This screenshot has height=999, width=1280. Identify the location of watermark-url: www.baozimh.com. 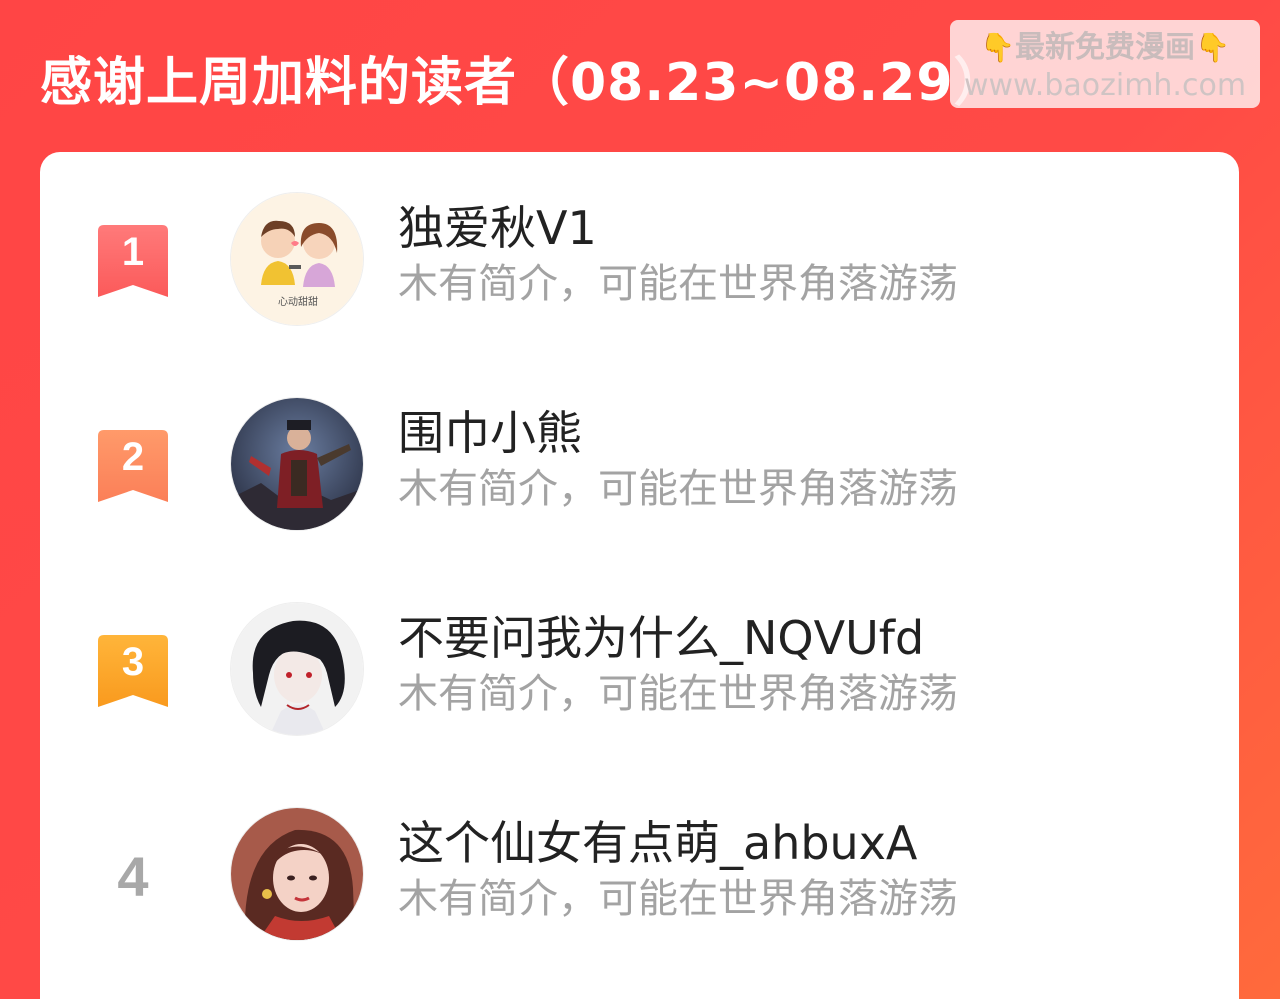
(1105, 85).